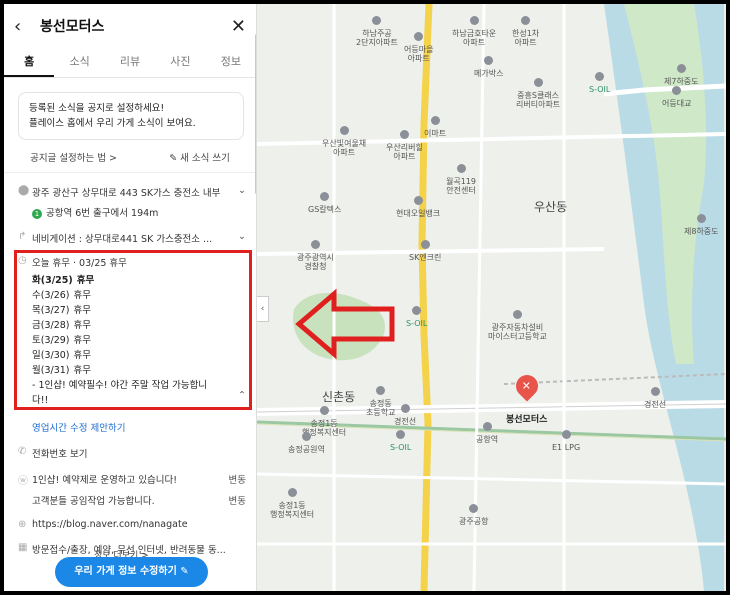 The image size is (730, 595). I want to click on map-poi-label: 송정동 초등학교, so click(380, 402).